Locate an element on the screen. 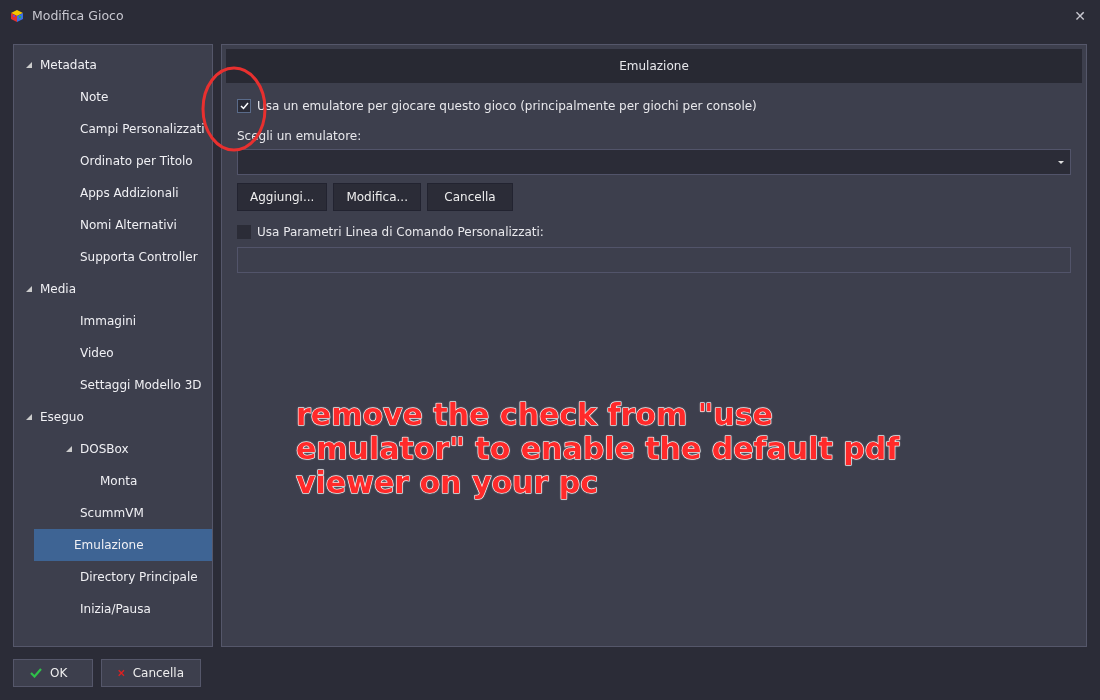  close-button: ✕ is located at coordinates (1080, 16).